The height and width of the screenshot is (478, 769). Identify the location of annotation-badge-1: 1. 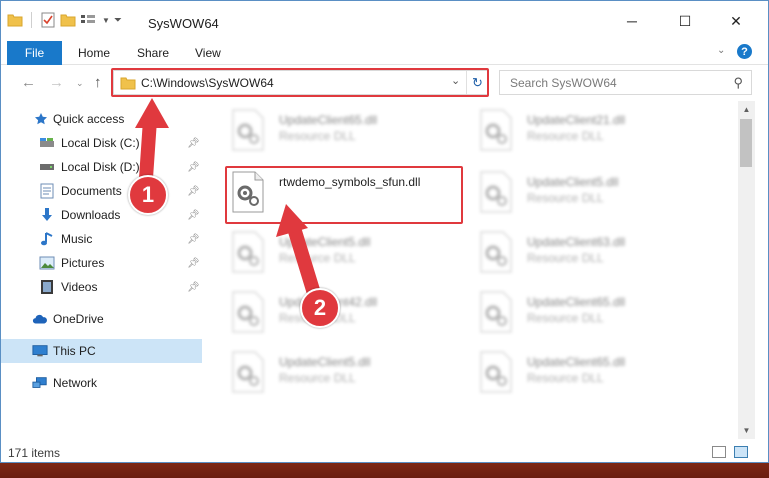
(148, 195).